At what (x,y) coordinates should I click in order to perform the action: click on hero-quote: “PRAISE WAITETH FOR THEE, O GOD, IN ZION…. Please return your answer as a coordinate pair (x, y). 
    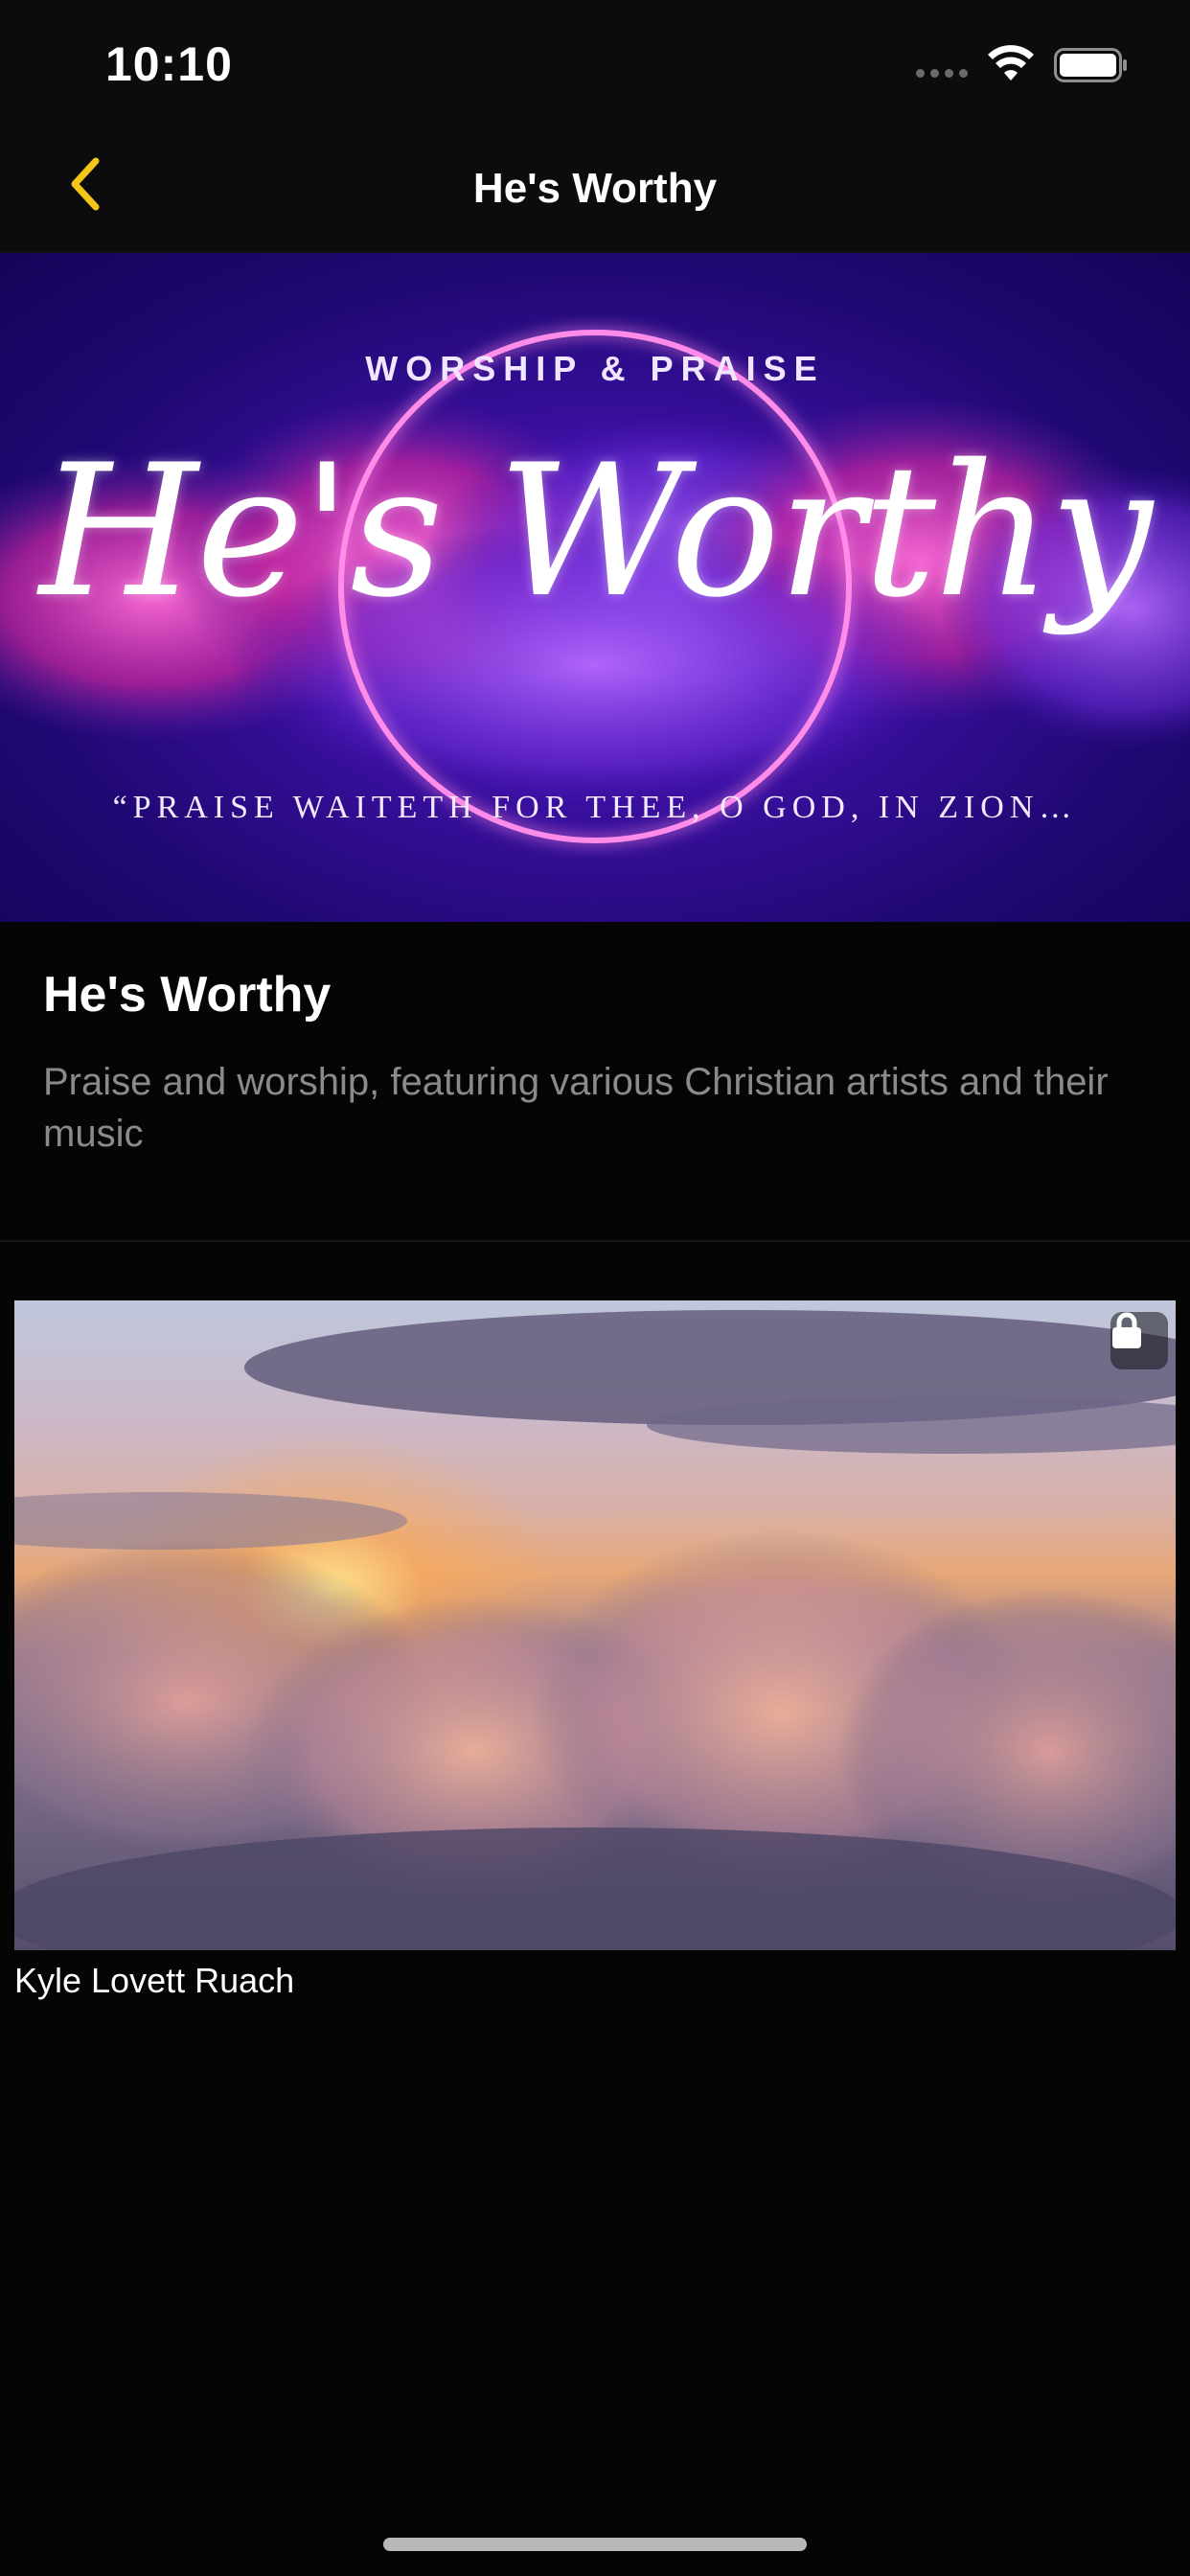
    Looking at the image, I should click on (595, 807).